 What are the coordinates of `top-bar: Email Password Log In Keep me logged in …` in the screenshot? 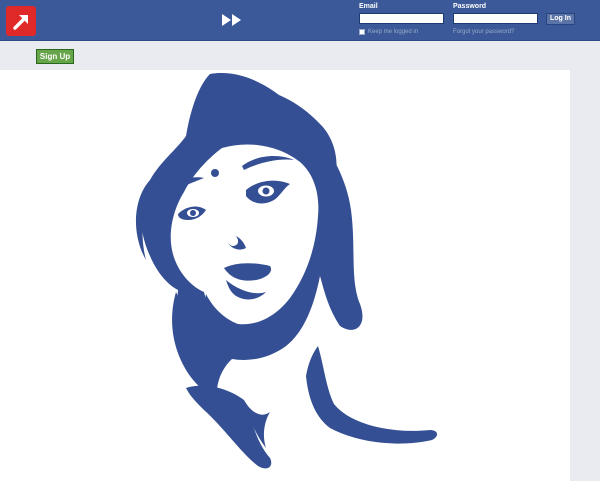 It's located at (300, 20).